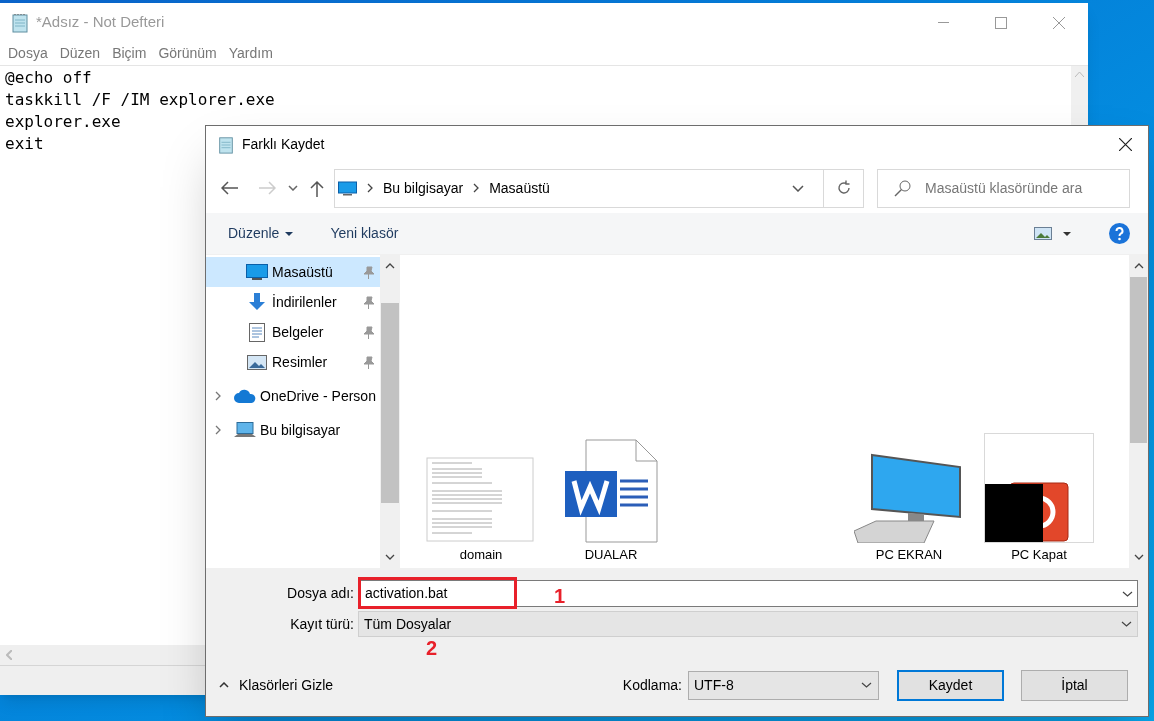 This screenshot has width=1154, height=721. I want to click on field-label: Kayıt türü:, so click(322, 624).